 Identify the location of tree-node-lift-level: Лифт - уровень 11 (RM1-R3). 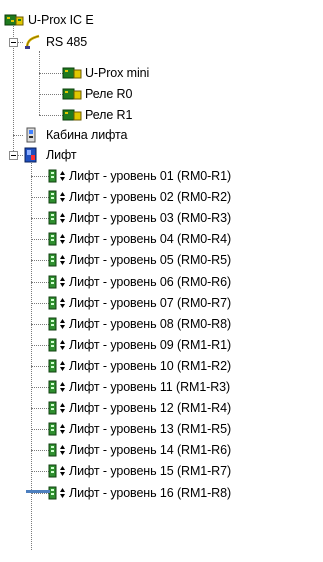
(161, 387).